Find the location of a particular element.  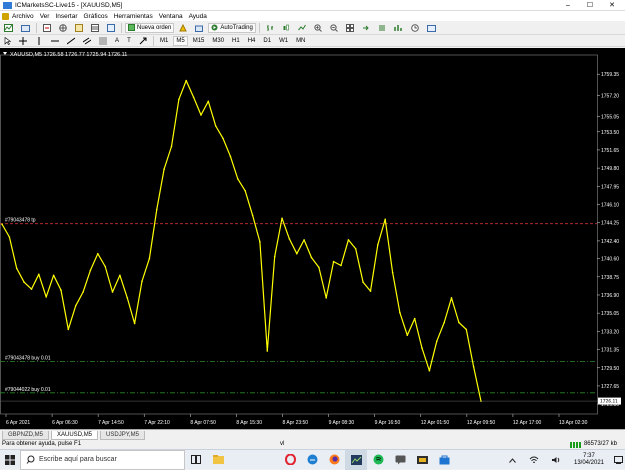

minimize-button: – is located at coordinates (568, 5).